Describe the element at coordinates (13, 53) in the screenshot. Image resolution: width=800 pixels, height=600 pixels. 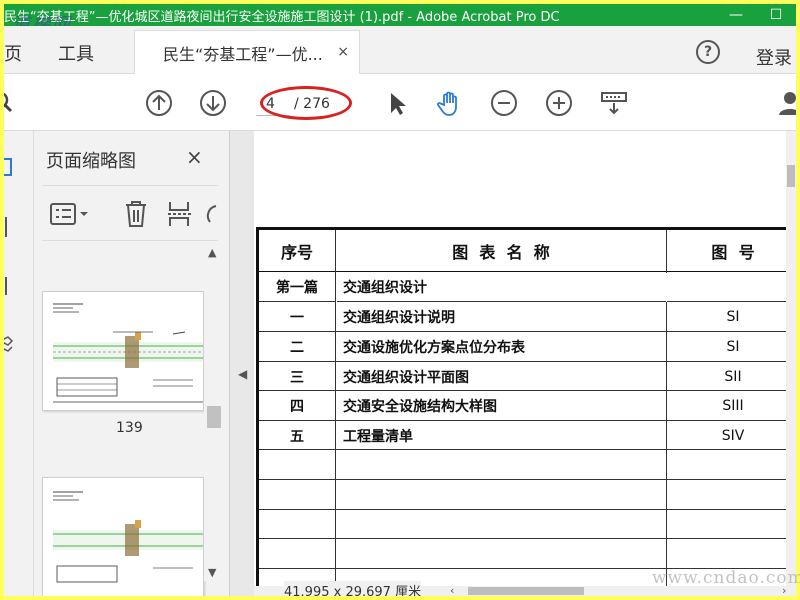
I see `tab-home: 主页` at that location.